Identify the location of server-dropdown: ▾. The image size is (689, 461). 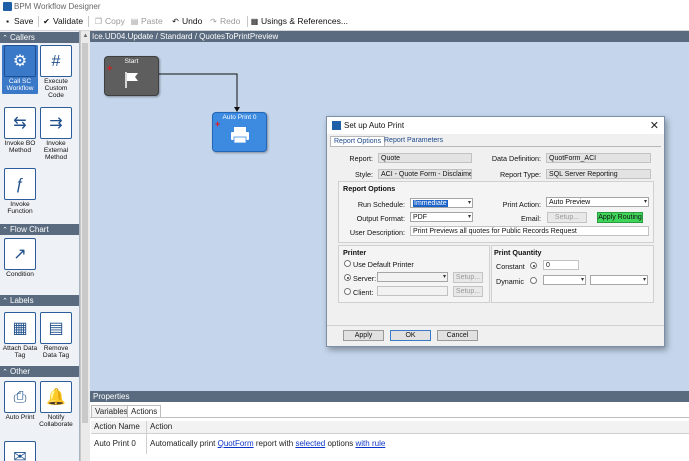
(412, 277).